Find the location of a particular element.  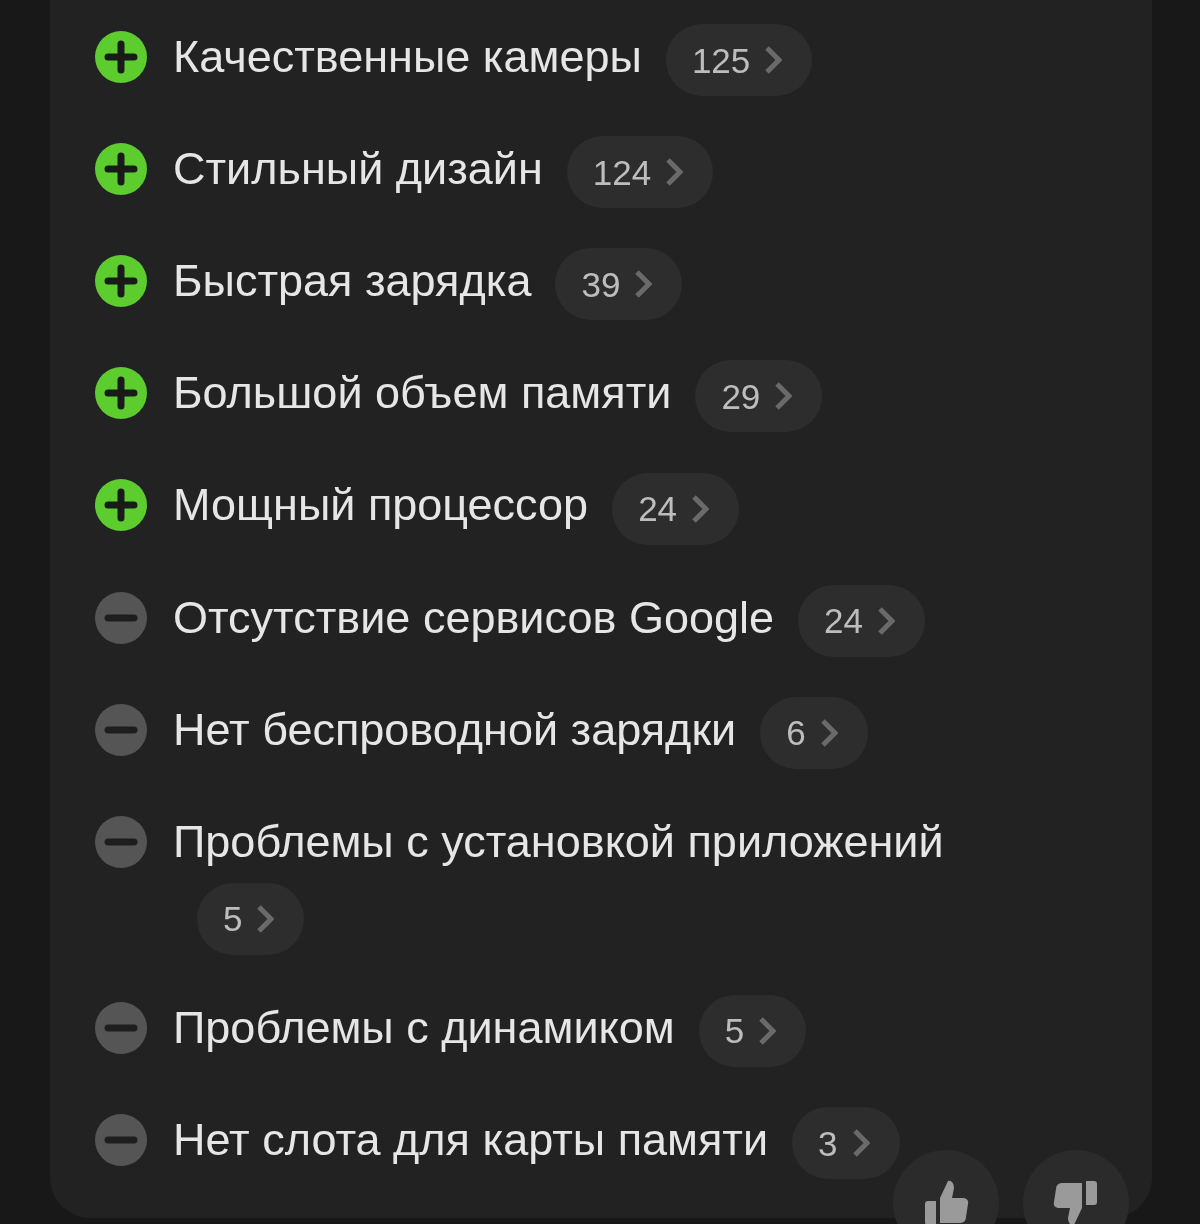

aspect-label: Нет слота для карты памяти is located at coordinates (471, 1139).